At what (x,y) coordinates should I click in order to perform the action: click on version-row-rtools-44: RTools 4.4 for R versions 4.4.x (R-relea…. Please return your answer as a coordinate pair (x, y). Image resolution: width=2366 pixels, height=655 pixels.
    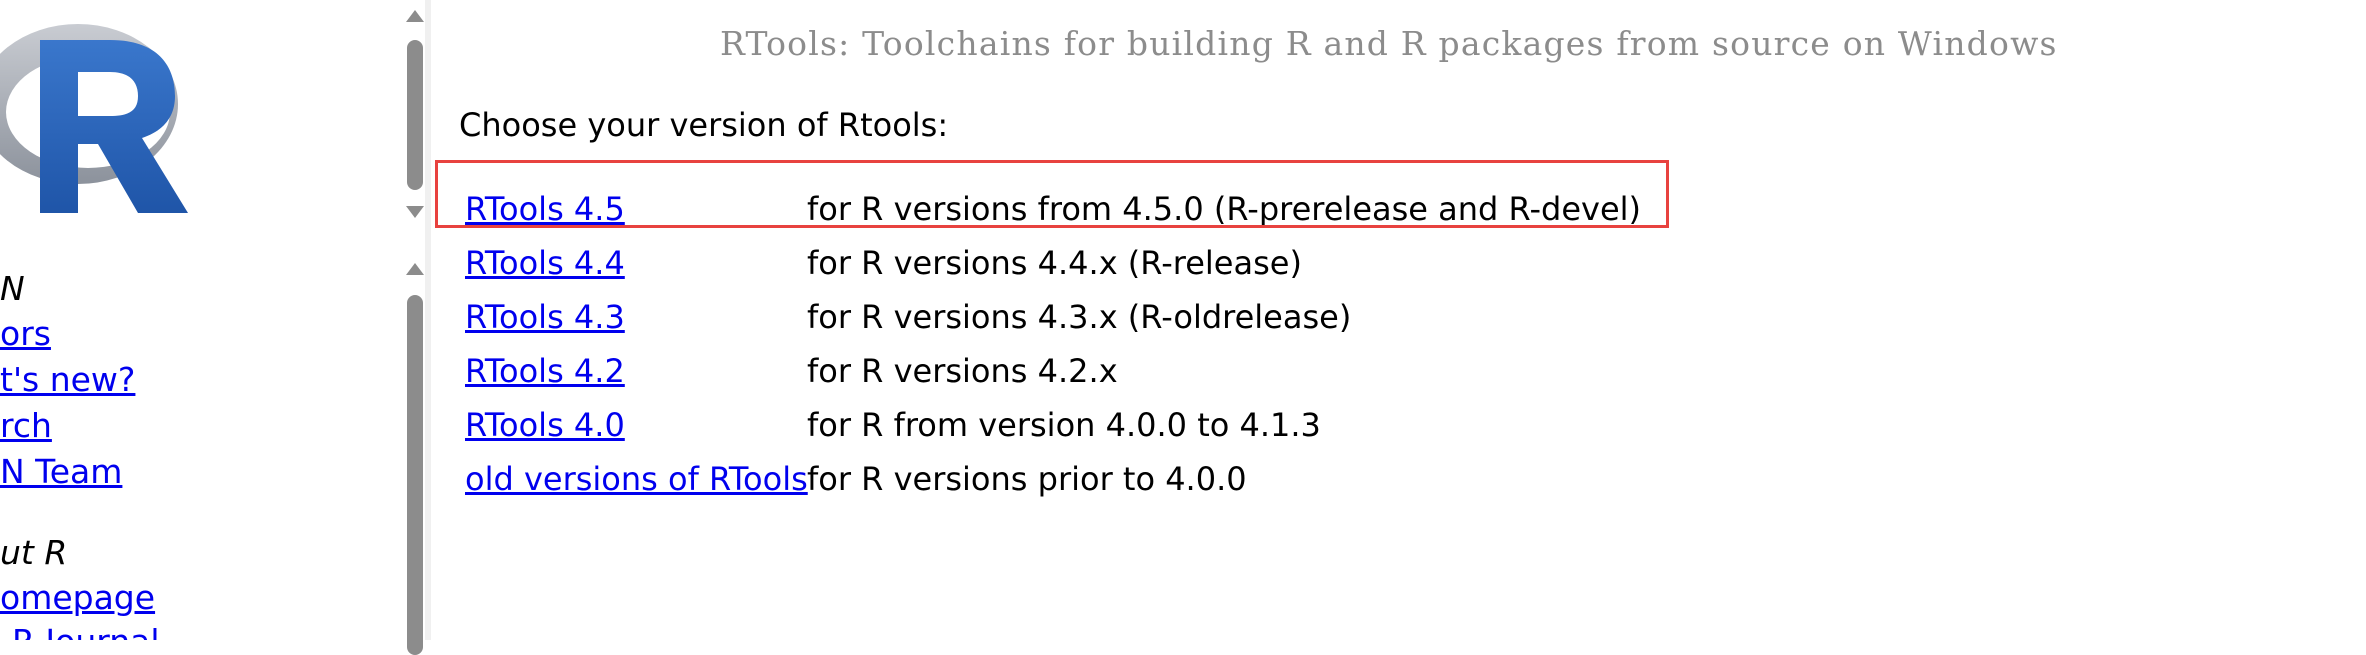
    Looking at the image, I should click on (1065, 266).